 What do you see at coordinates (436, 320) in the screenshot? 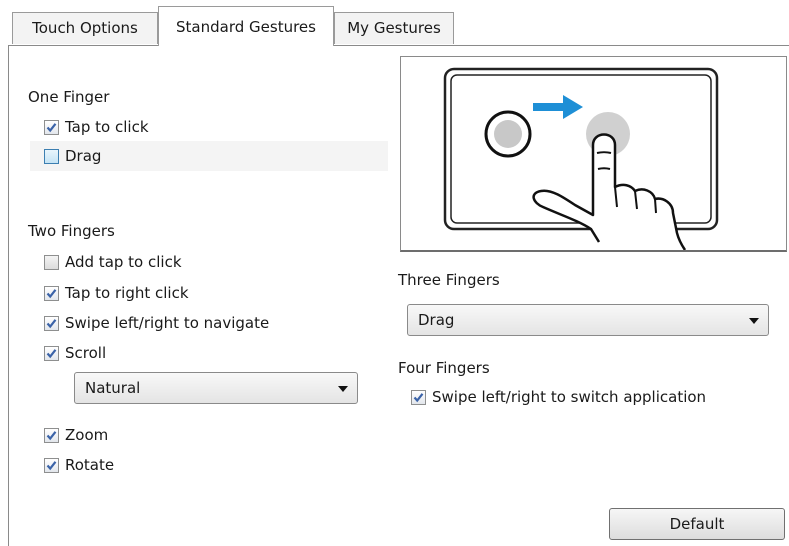
I see `three-fingers-value: Drag` at bounding box center [436, 320].